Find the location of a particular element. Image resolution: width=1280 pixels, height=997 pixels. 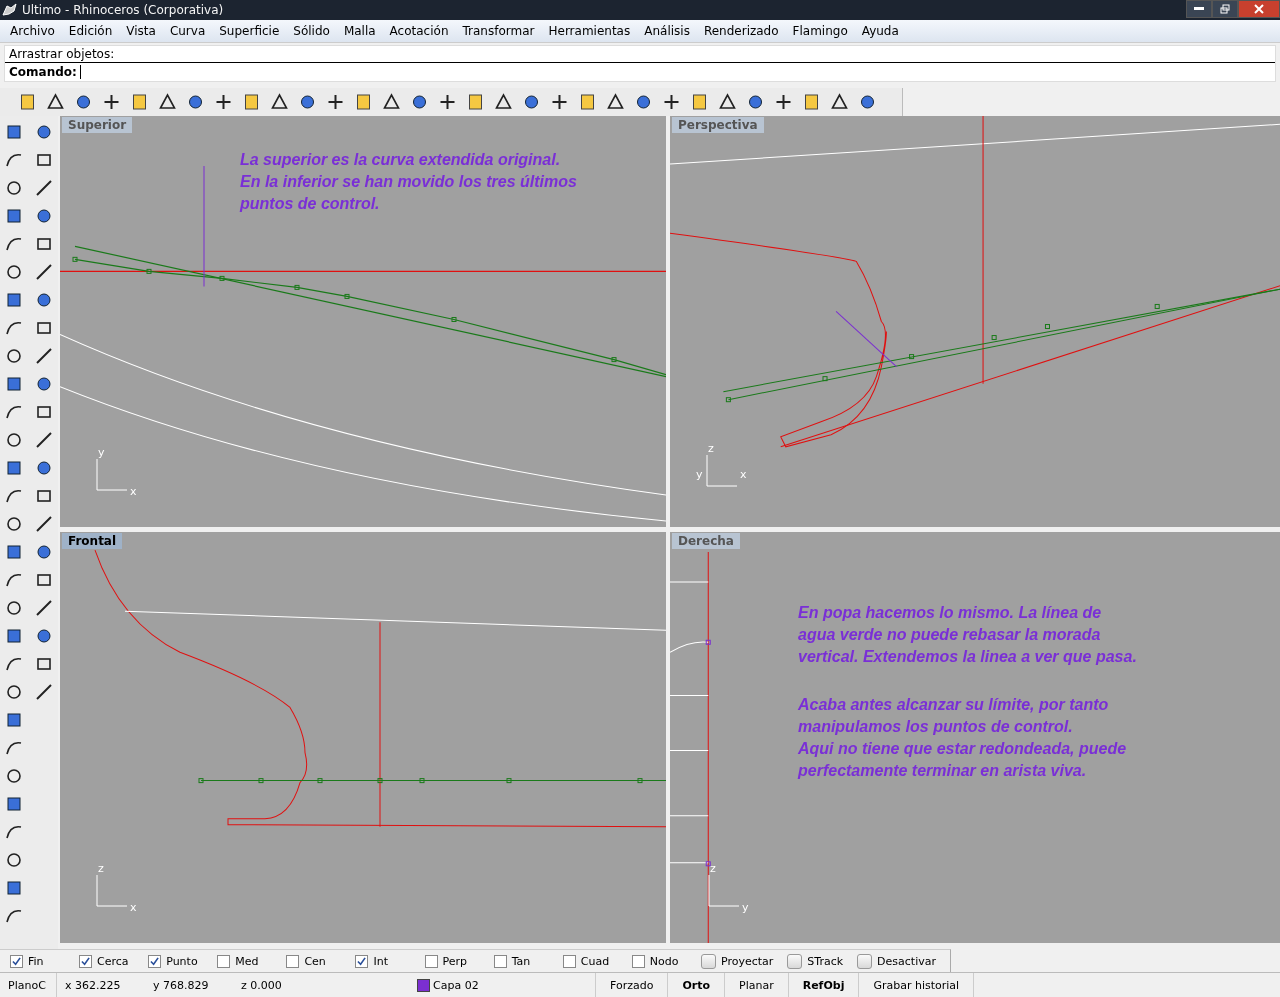

layer-name: Capa 02 is located at coordinates (456, 985).